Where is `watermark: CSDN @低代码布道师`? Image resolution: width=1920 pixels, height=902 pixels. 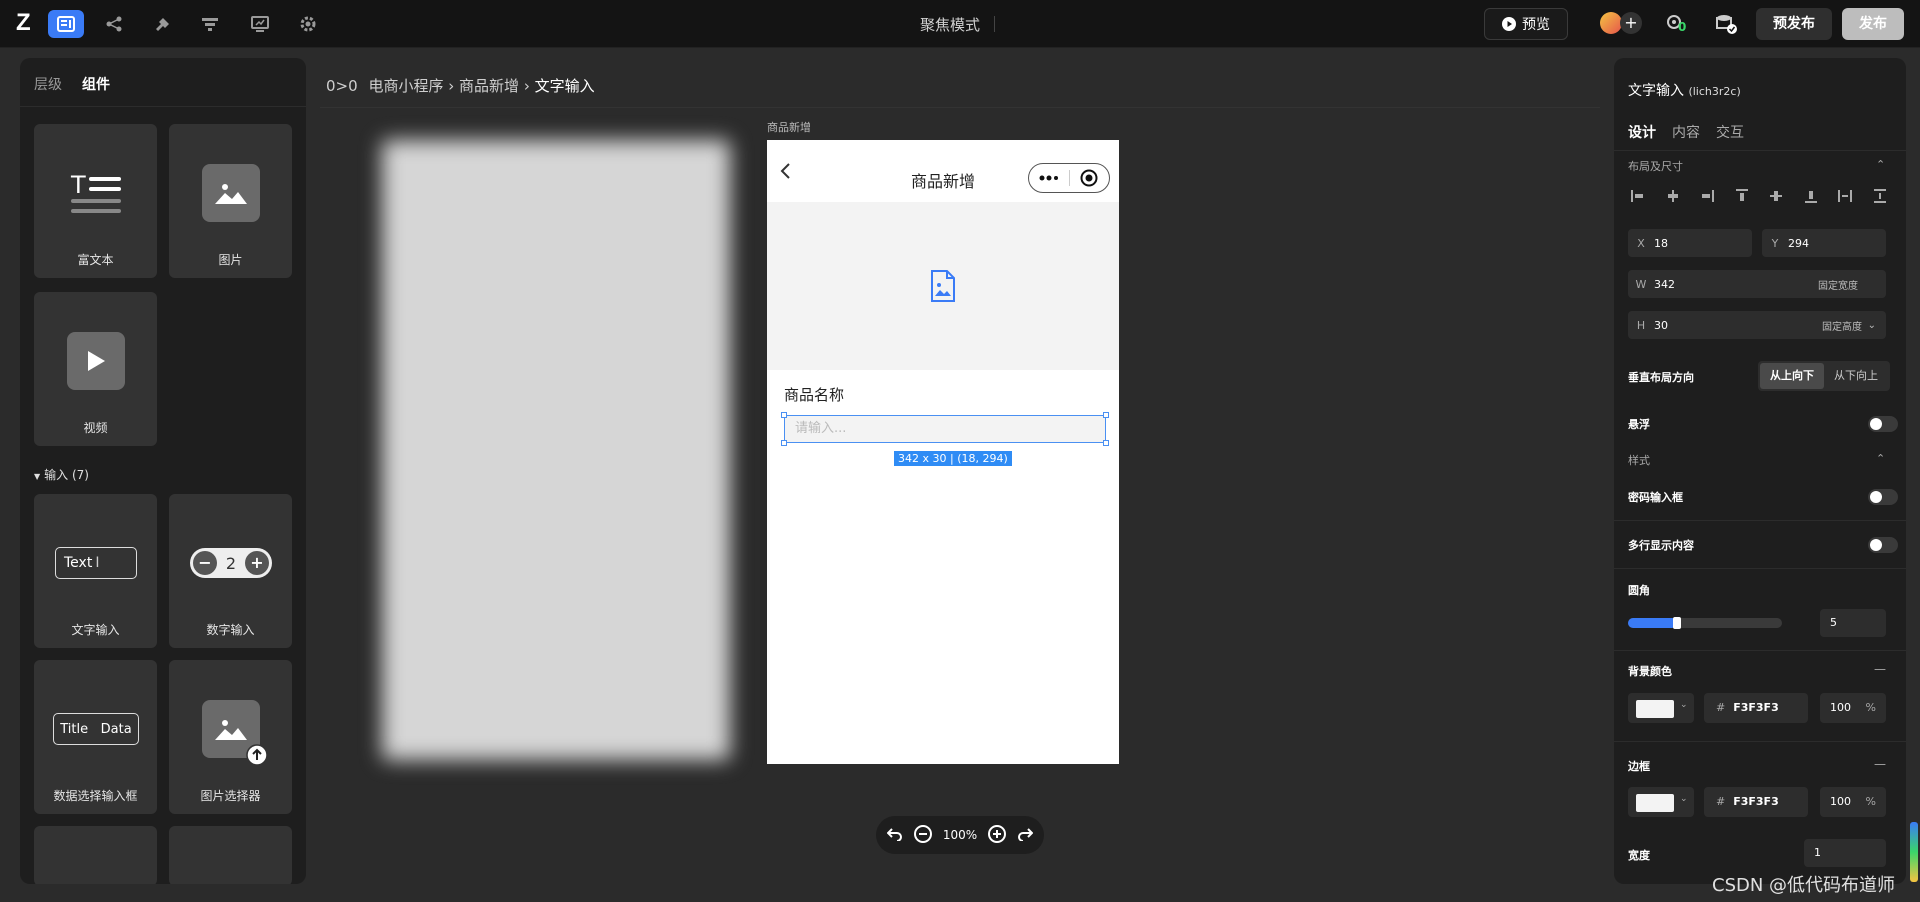
watermark: CSDN @低代码布道师 is located at coordinates (1804, 885).